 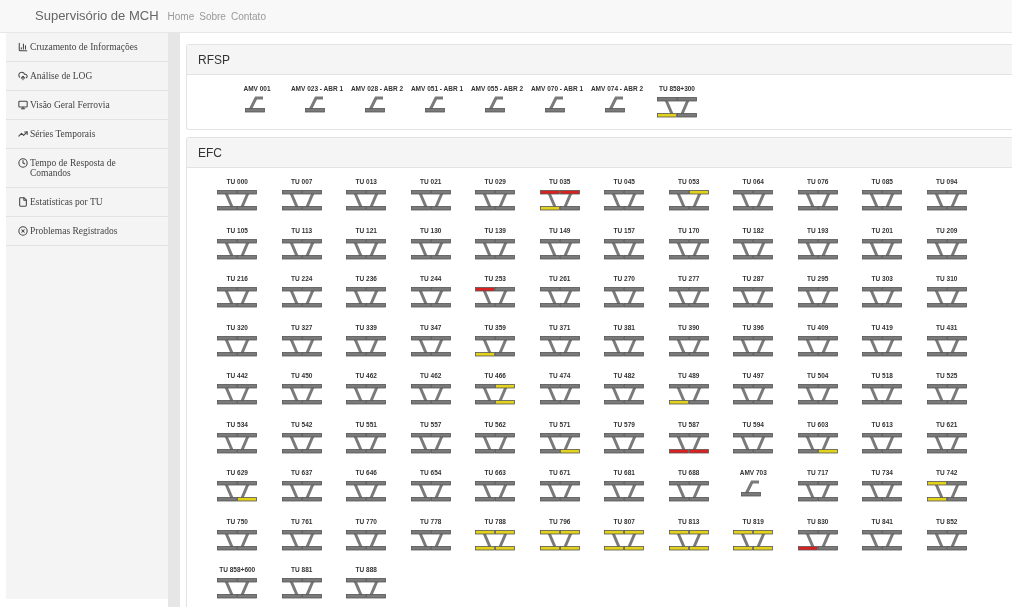 I want to click on sidebar-label: Problemas Registrados, so click(x=74, y=231).